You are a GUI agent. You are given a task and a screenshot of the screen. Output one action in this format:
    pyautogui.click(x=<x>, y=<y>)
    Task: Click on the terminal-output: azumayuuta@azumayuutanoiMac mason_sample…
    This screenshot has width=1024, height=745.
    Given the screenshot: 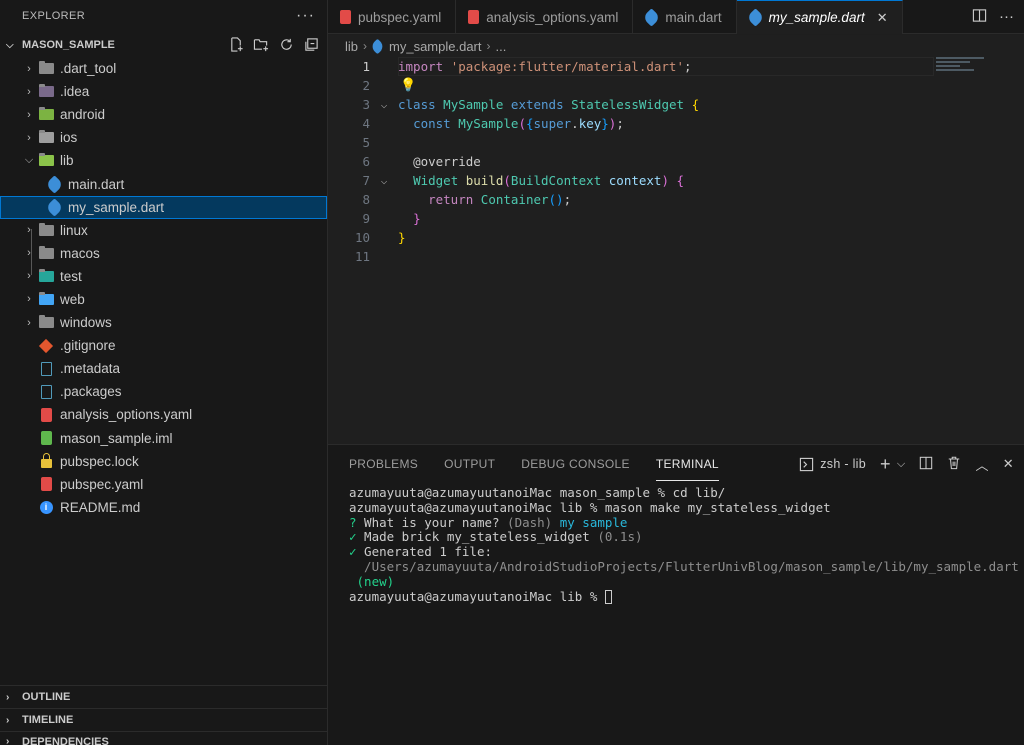 What is the action you would take?
    pyautogui.click(x=676, y=544)
    